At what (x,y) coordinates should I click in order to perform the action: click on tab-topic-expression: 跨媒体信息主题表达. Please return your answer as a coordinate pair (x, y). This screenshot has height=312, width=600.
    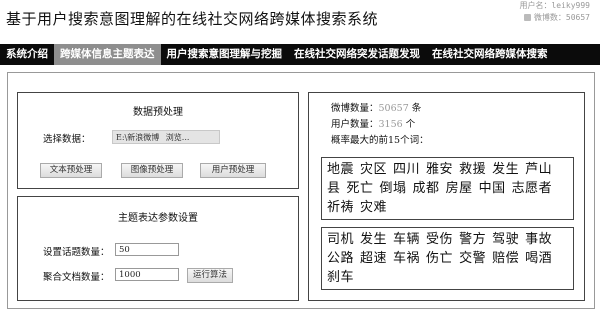
    Looking at the image, I should click on (107, 54).